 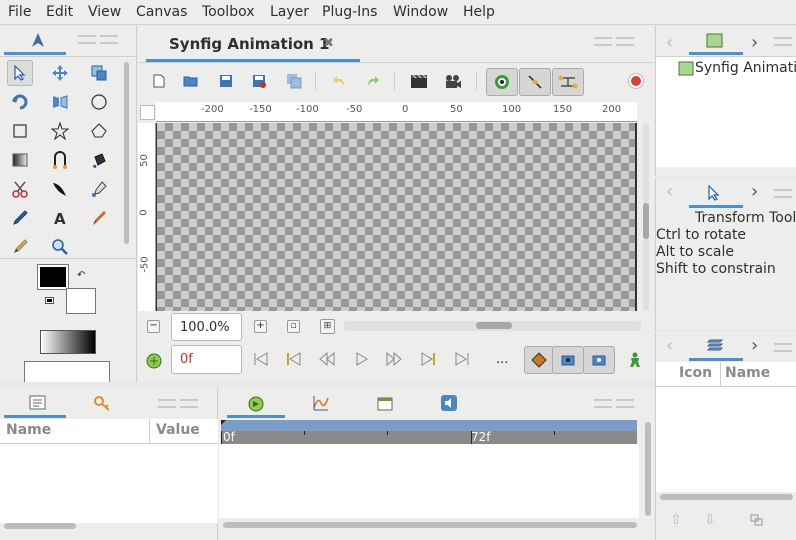 What do you see at coordinates (635, 362) in the screenshot?
I see `animation-character-icon` at bounding box center [635, 362].